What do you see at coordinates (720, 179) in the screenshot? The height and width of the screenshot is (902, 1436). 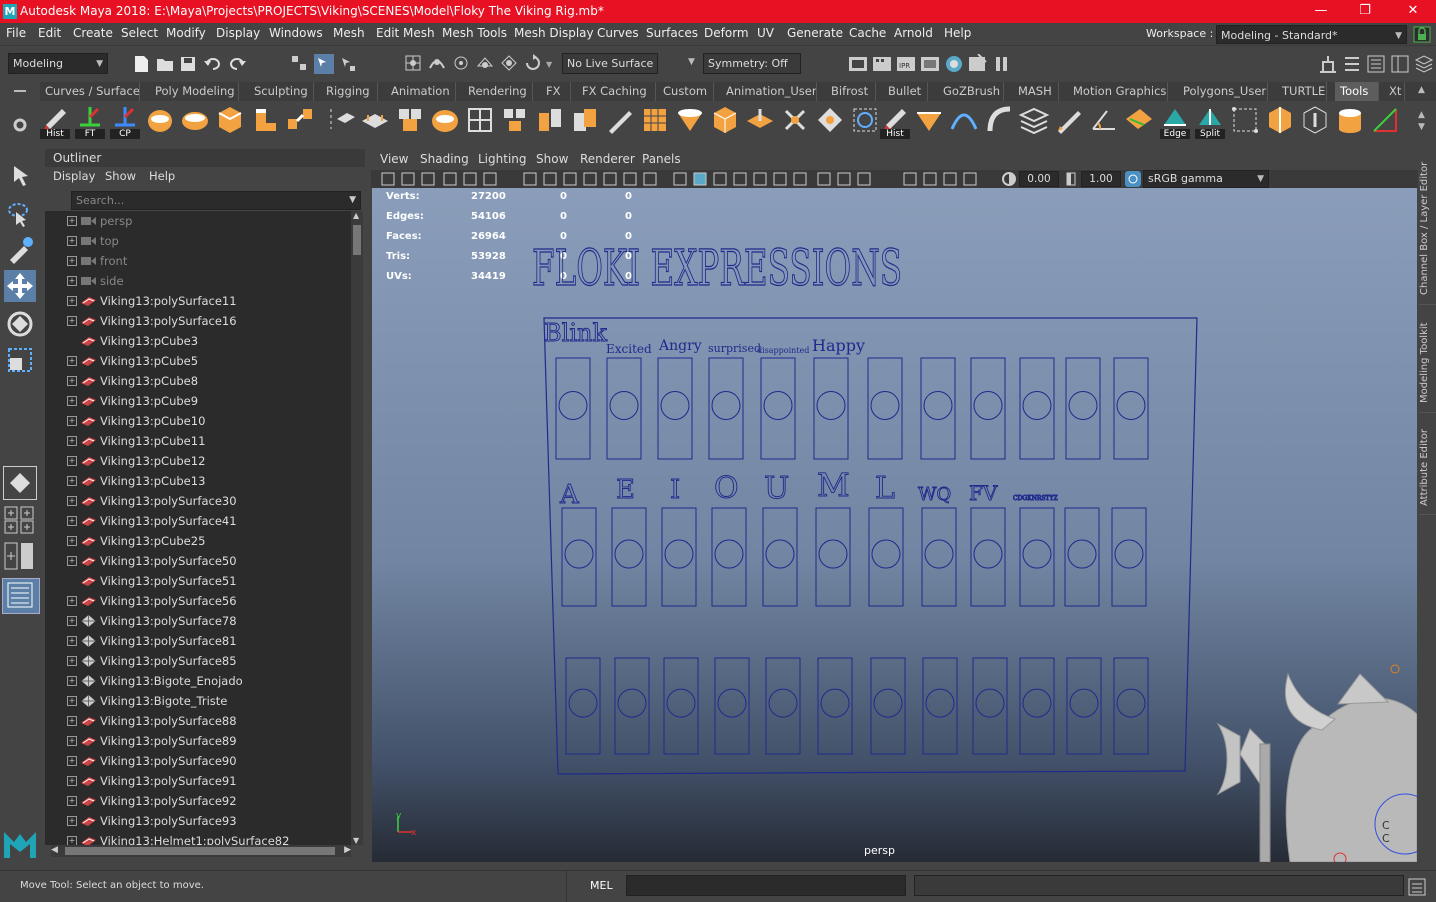 I see `wireframe-on-shaded-icon` at bounding box center [720, 179].